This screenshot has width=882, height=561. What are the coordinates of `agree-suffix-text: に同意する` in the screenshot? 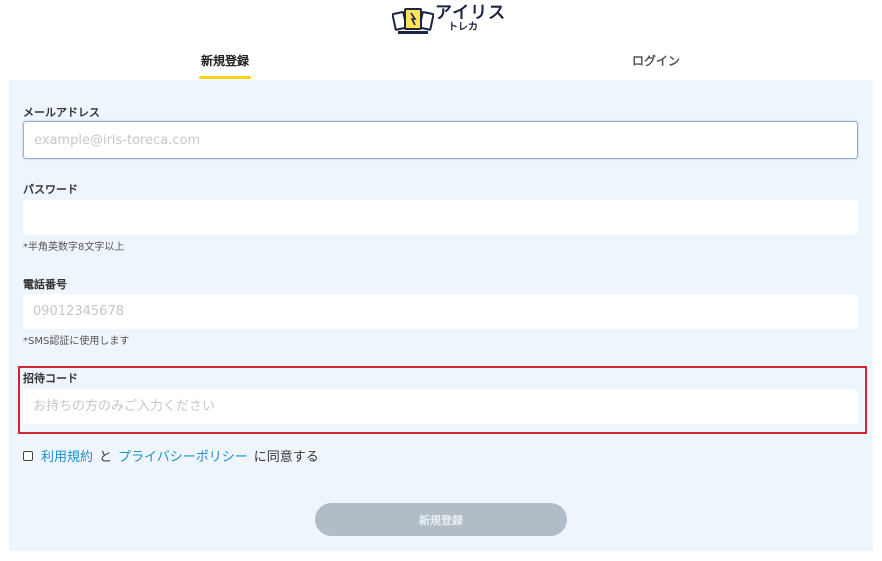 It's located at (286, 457).